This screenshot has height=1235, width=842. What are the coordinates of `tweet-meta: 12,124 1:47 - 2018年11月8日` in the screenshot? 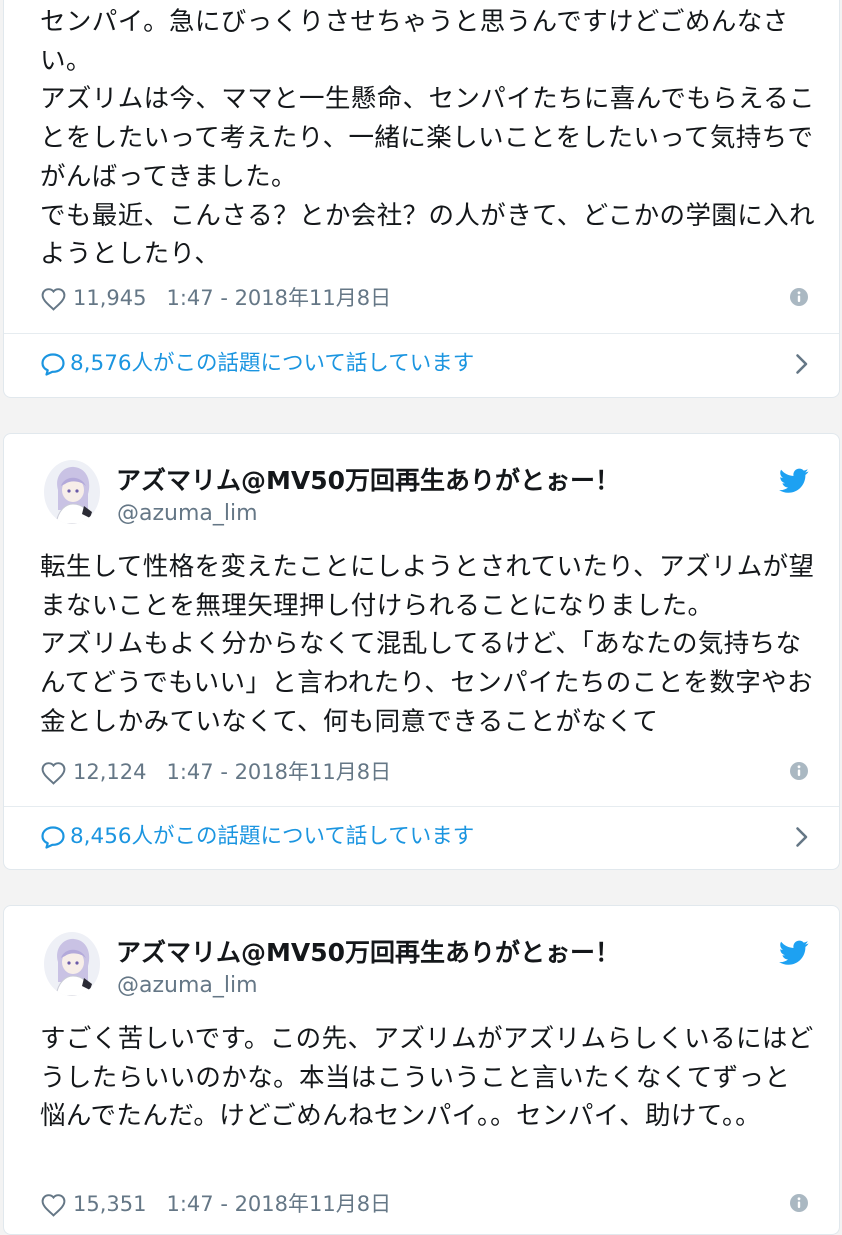 It's located at (424, 772).